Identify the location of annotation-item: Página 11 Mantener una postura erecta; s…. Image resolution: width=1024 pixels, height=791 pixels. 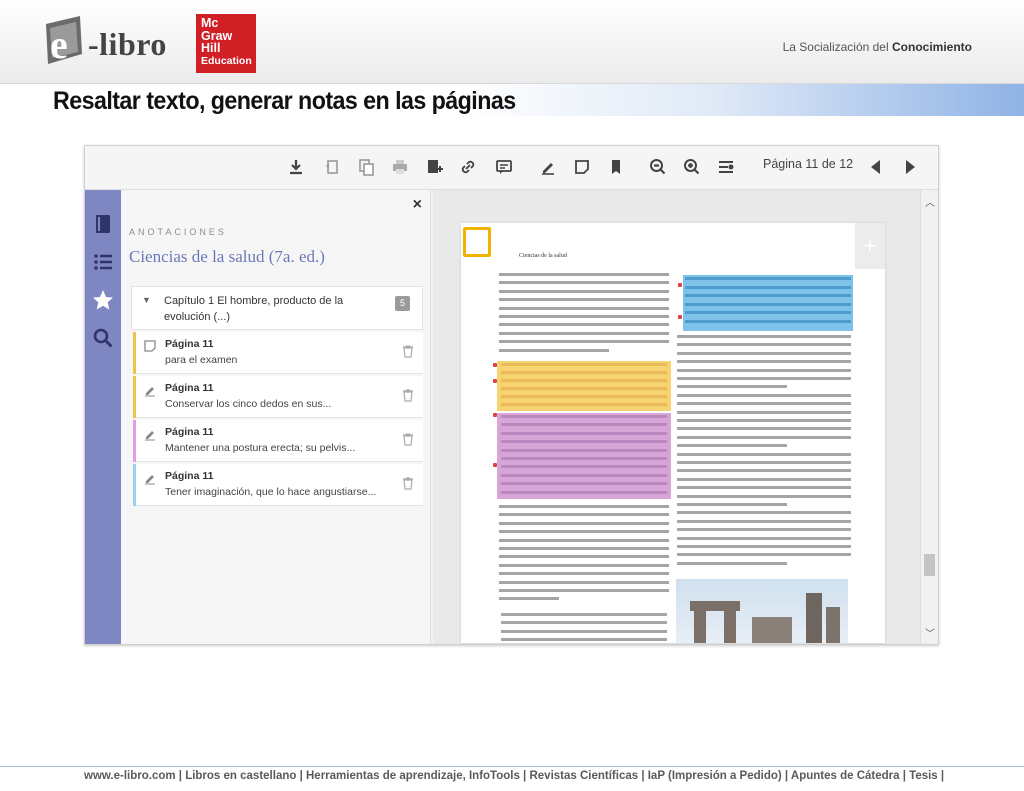
(278, 441).